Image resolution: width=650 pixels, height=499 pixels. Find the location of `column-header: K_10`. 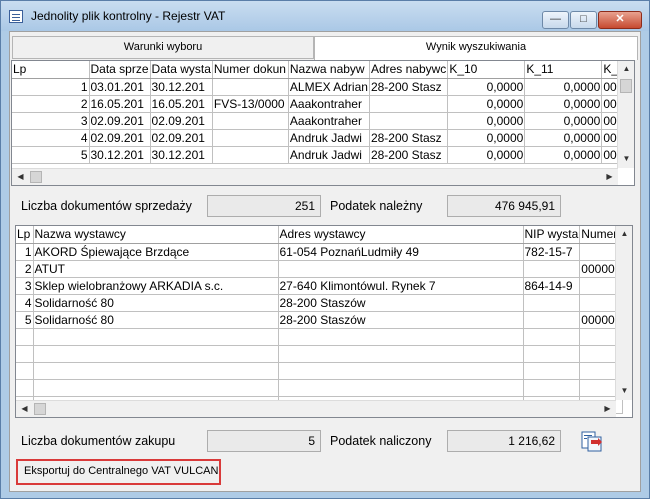

column-header: K_10 is located at coordinates (486, 70).